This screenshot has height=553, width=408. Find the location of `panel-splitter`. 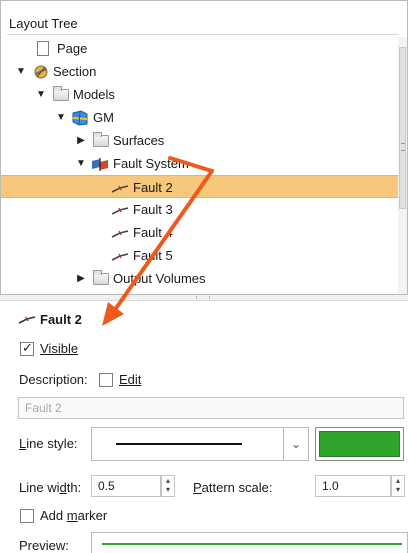

panel-splitter is located at coordinates (204, 298).